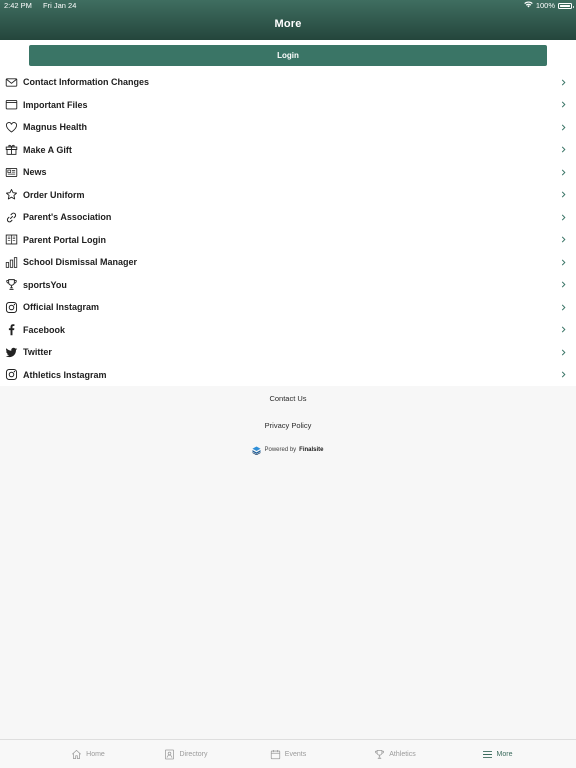  Describe the element at coordinates (45, 284) in the screenshot. I see `menu-item-label: sportsYou` at that location.